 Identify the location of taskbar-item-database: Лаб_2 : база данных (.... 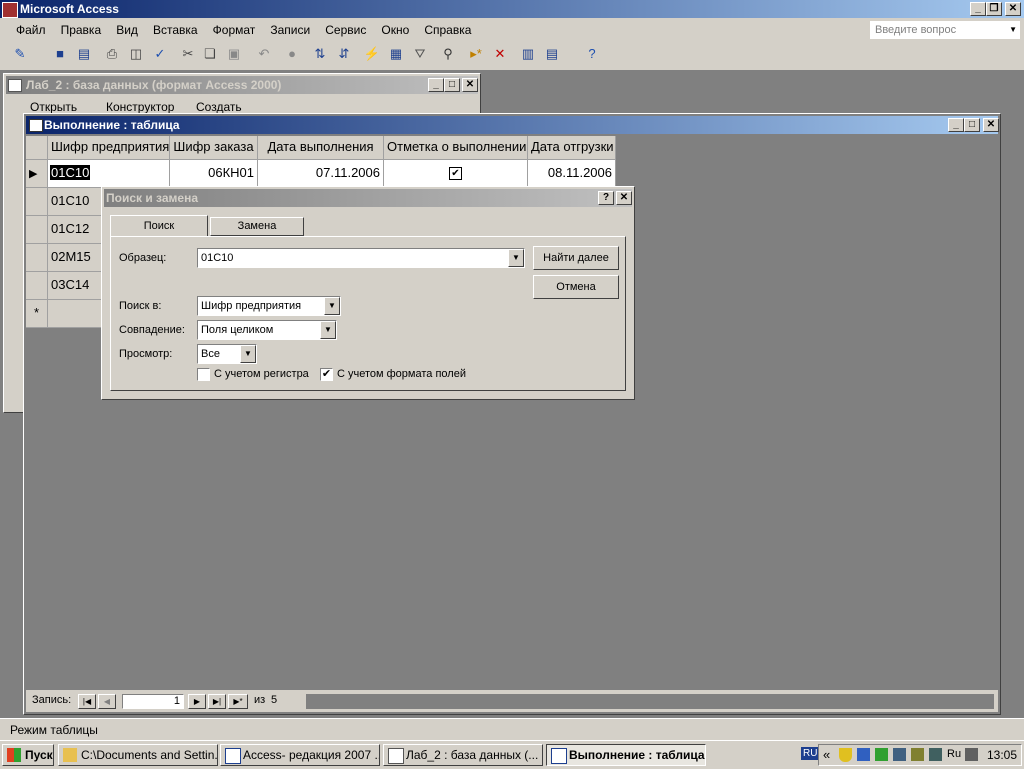
(463, 755).